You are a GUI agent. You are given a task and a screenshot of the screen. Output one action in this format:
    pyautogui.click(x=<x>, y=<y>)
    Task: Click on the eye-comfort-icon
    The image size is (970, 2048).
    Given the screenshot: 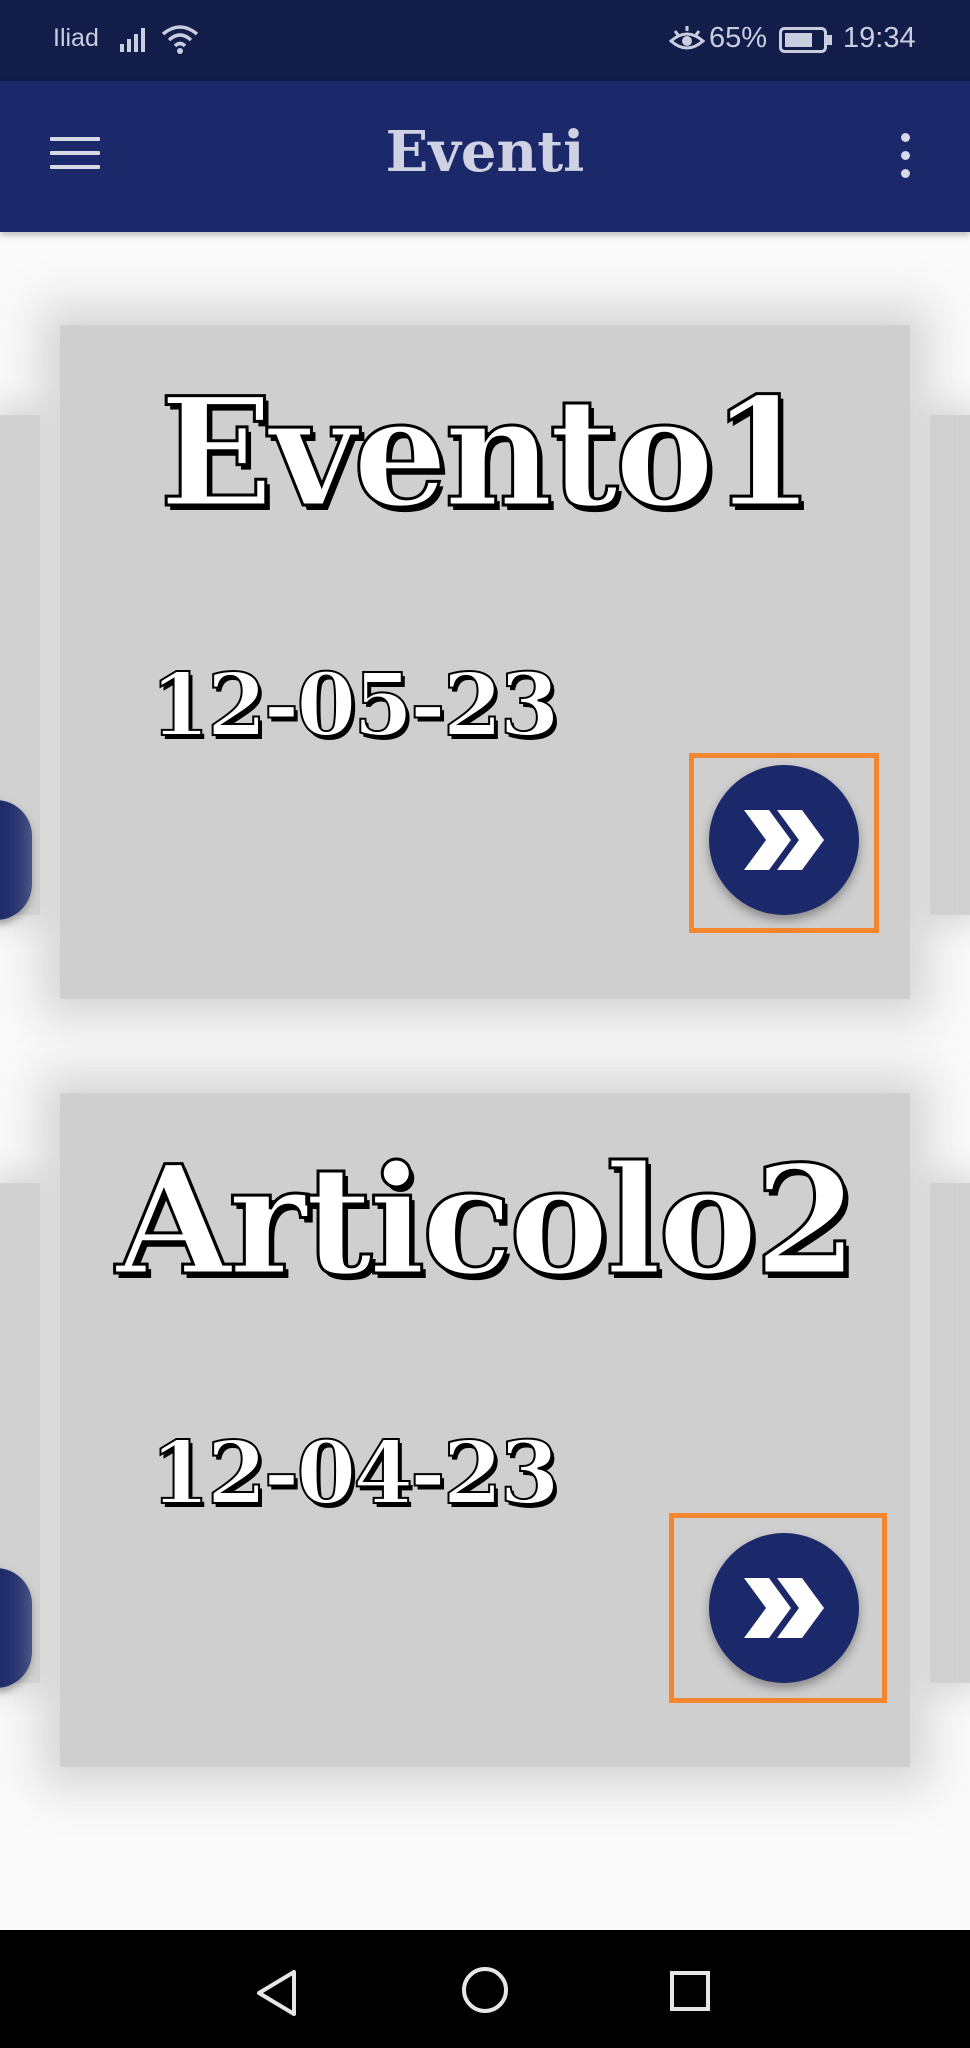 What is the action you would take?
    pyautogui.click(x=687, y=42)
    